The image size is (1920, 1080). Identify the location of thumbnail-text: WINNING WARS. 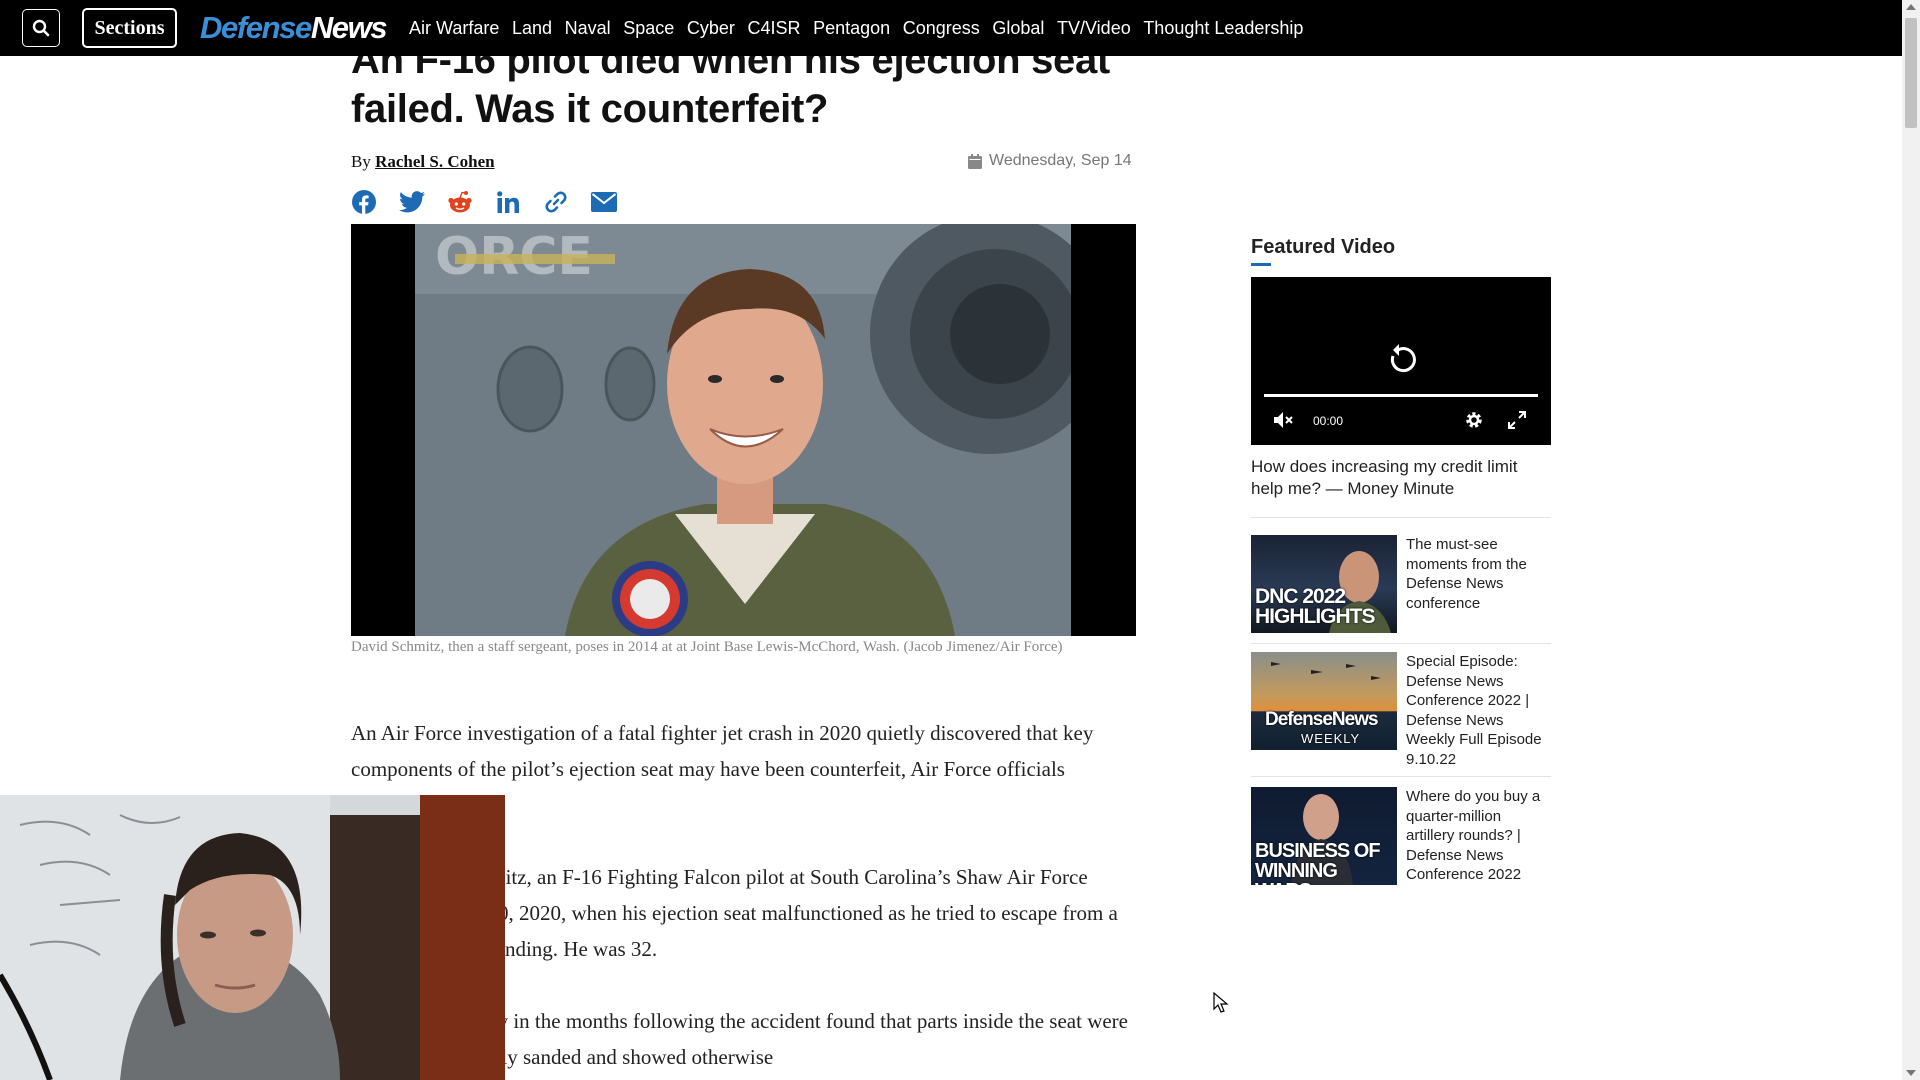
(1296, 872).